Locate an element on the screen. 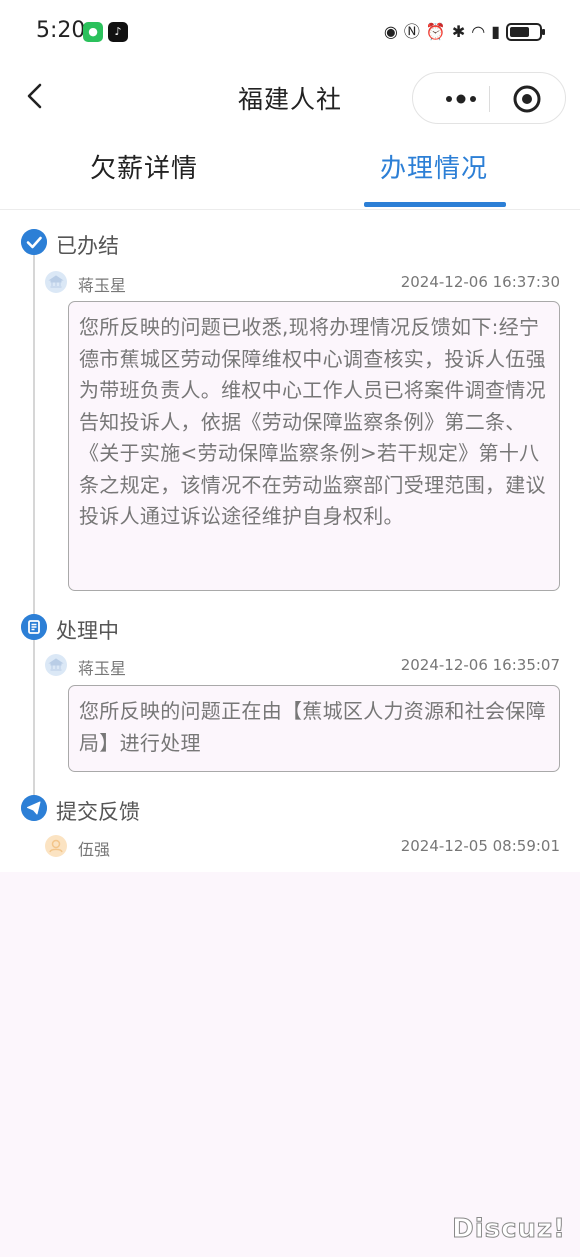 This screenshot has height=1257, width=580. wechat-icon: ● is located at coordinates (93, 32).